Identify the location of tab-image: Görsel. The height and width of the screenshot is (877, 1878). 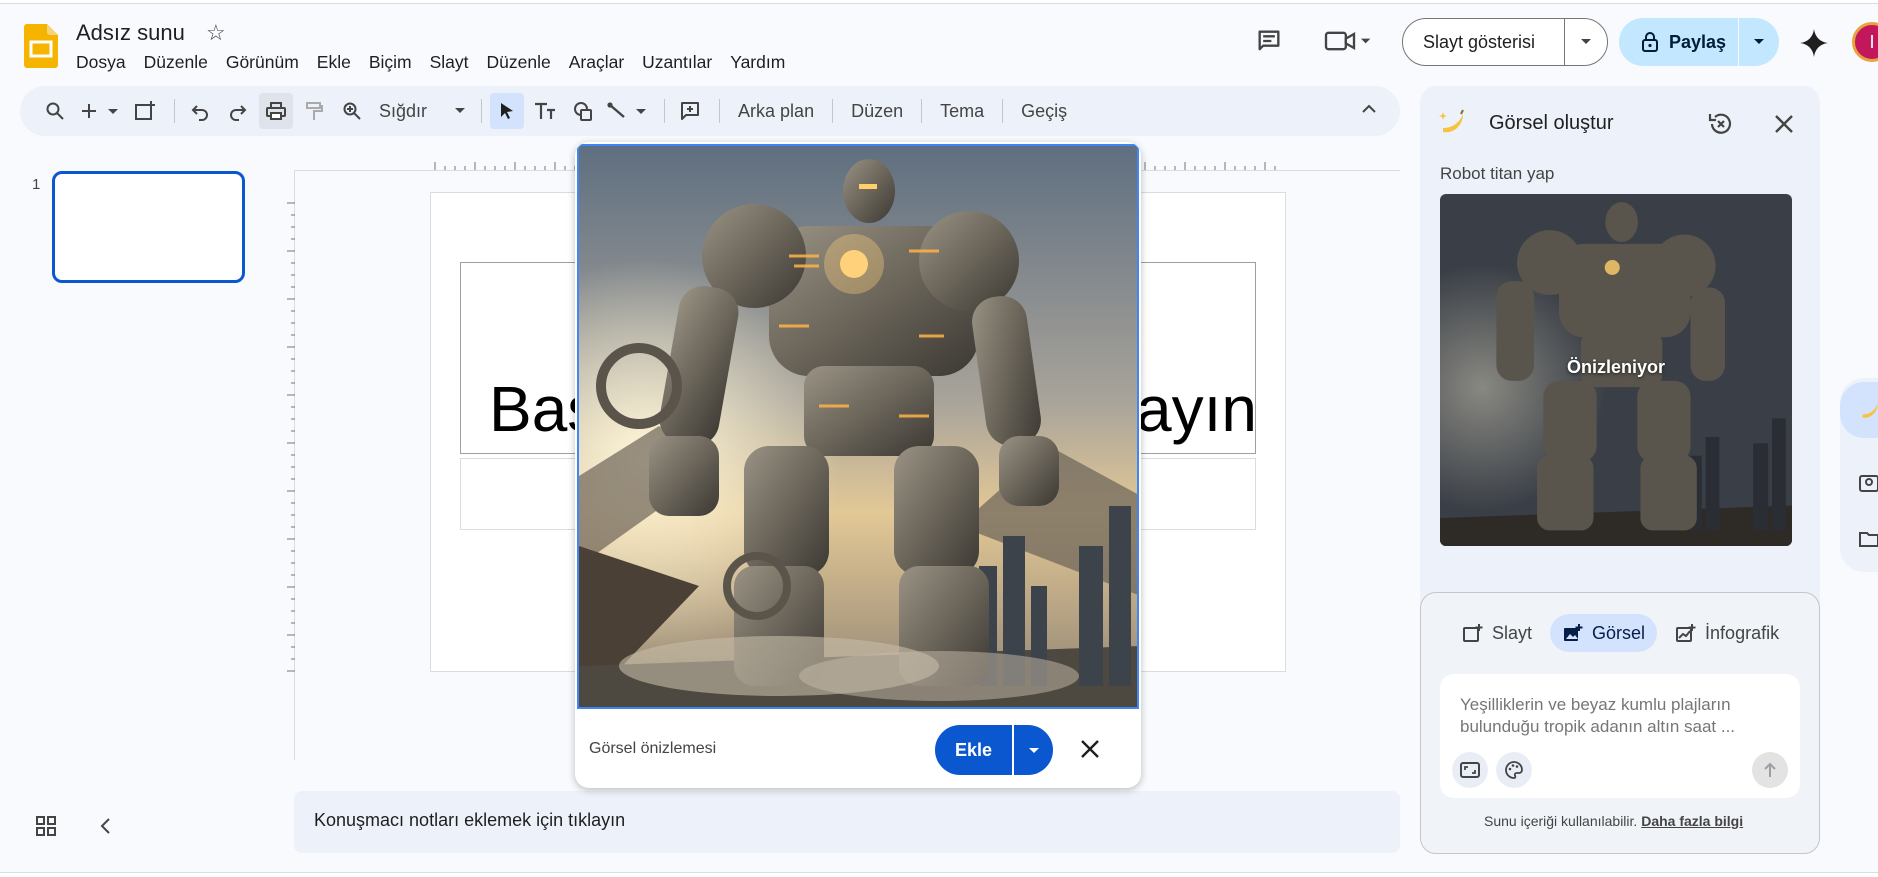
(1604, 633).